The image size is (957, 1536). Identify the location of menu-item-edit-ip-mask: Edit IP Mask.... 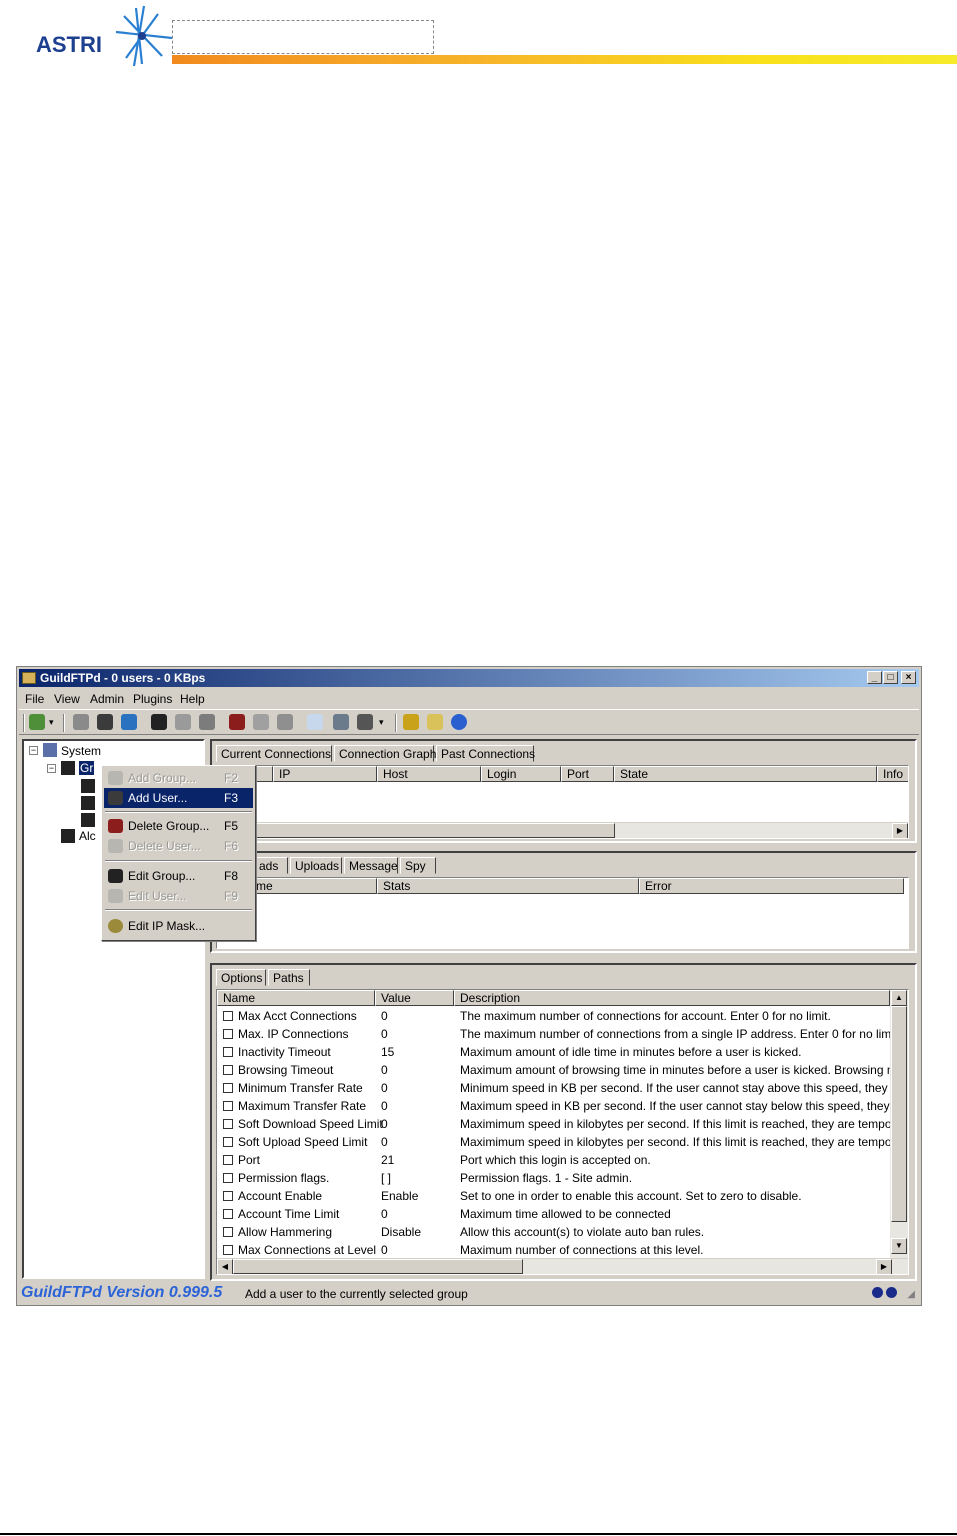
(178, 926).